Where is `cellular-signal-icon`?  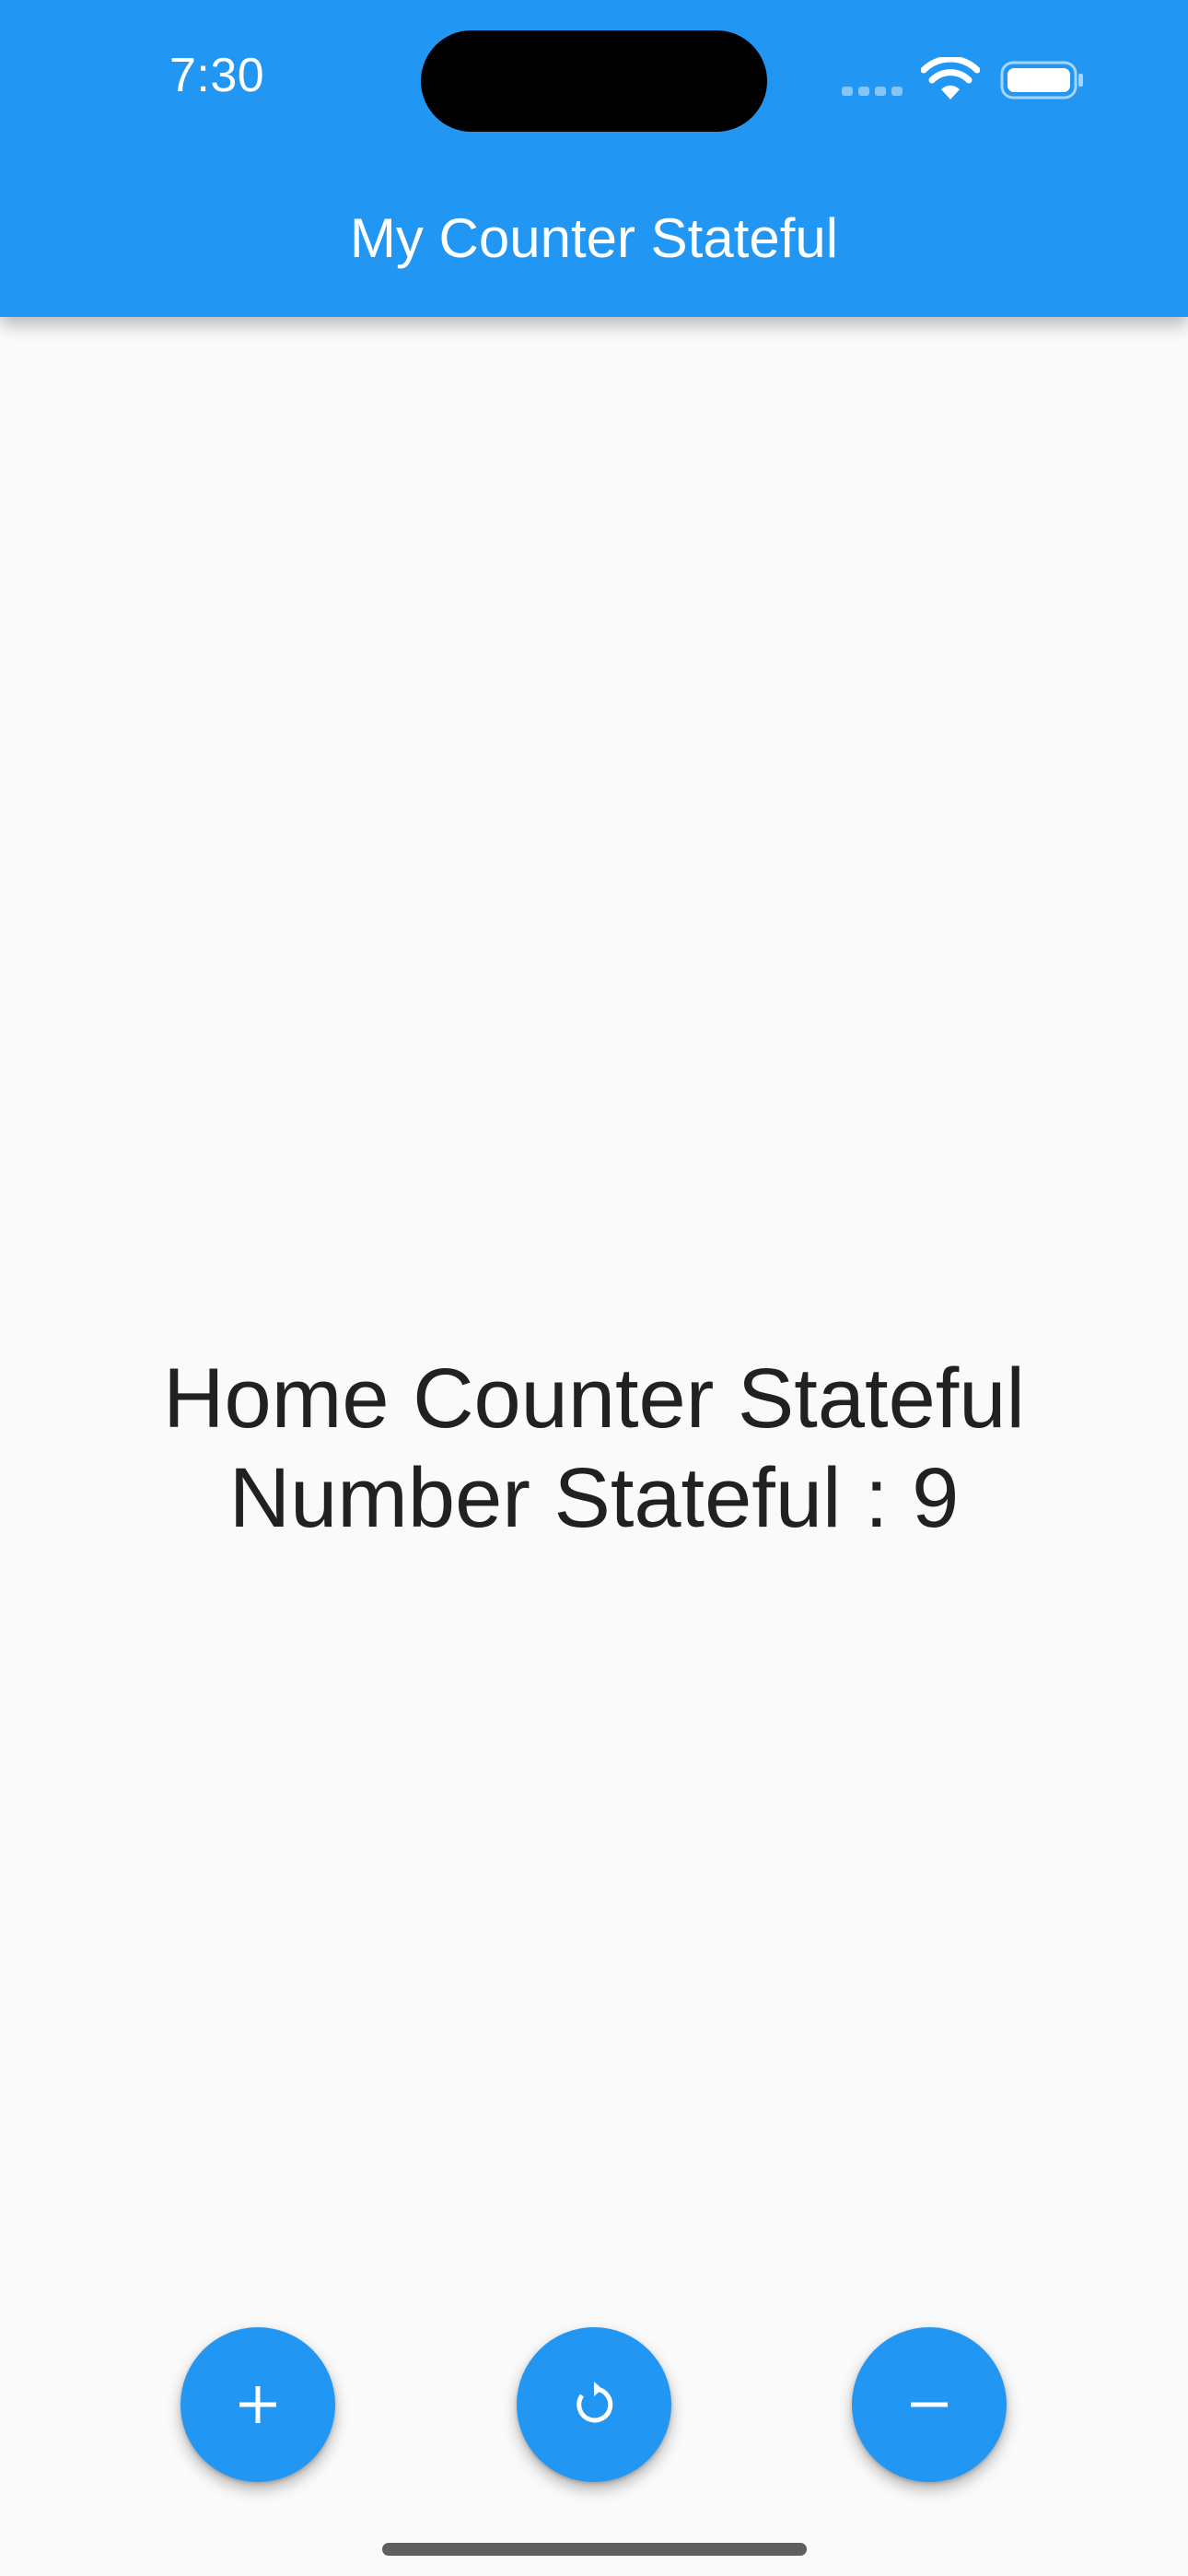 cellular-signal-icon is located at coordinates (873, 93).